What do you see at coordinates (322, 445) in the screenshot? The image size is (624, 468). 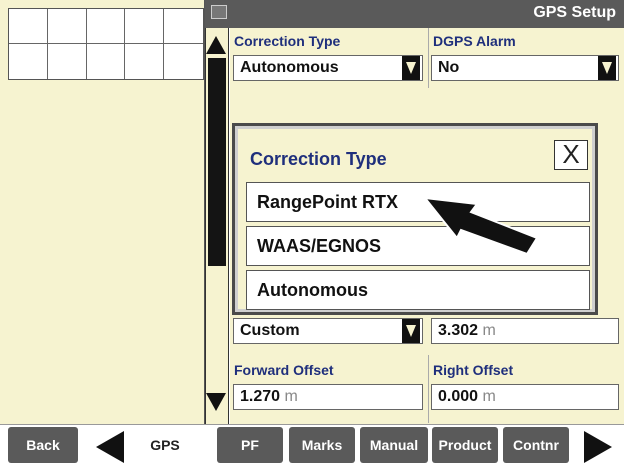 I see `tab-marks: Marks` at bounding box center [322, 445].